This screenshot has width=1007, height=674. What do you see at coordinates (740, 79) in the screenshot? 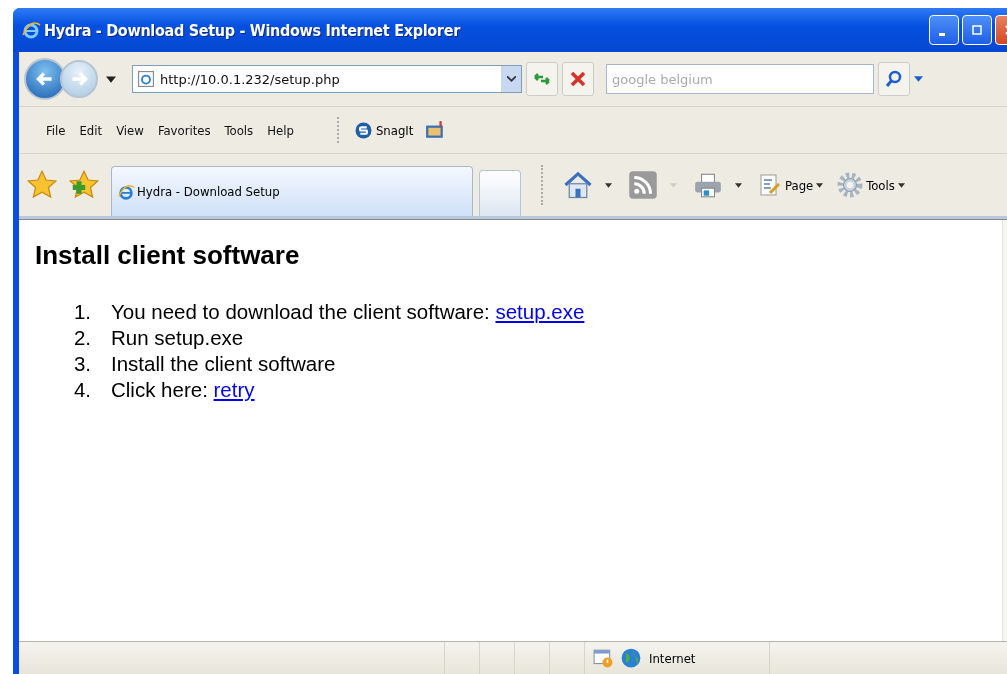
I see `search-field: google belgium` at bounding box center [740, 79].